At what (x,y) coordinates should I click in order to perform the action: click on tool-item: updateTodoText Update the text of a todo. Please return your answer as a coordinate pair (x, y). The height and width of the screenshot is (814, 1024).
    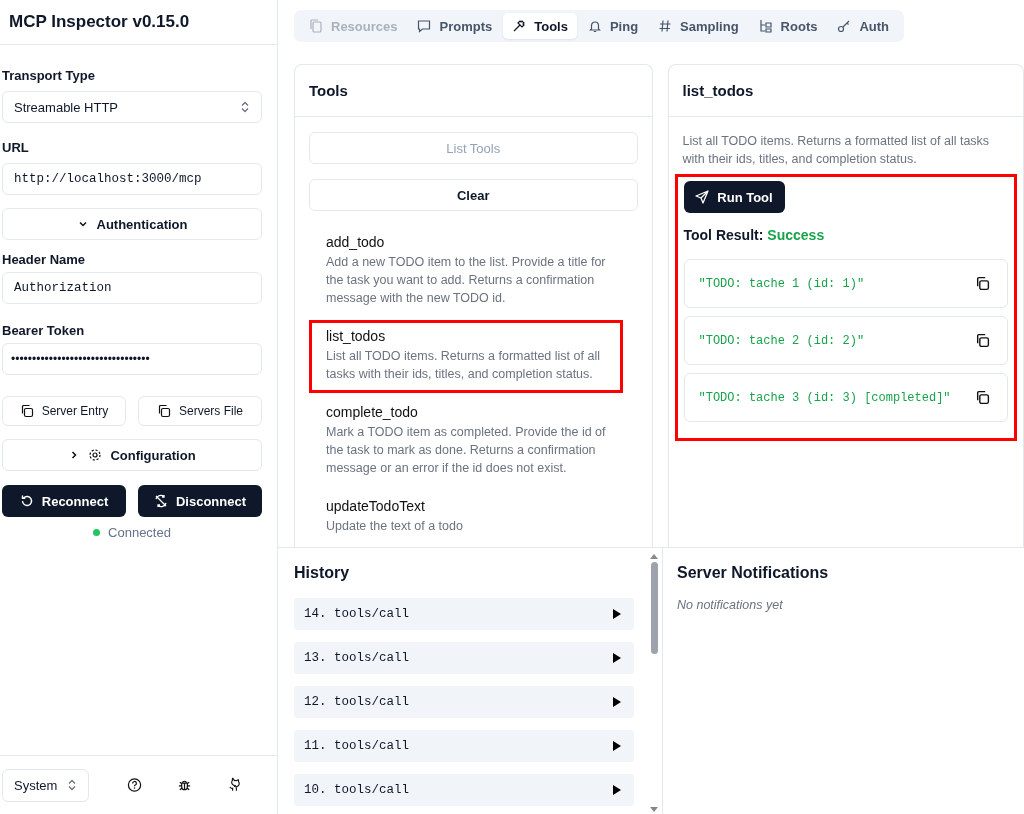
    Looking at the image, I should click on (466, 517).